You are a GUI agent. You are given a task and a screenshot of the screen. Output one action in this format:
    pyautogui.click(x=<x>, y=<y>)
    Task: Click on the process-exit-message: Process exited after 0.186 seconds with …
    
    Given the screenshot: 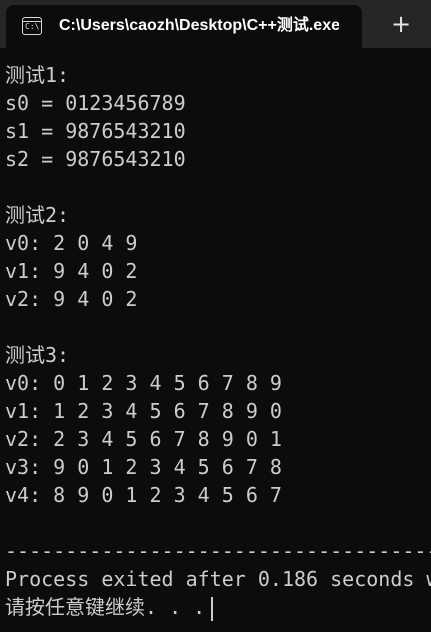 What is the action you would take?
    pyautogui.click(x=218, y=579)
    